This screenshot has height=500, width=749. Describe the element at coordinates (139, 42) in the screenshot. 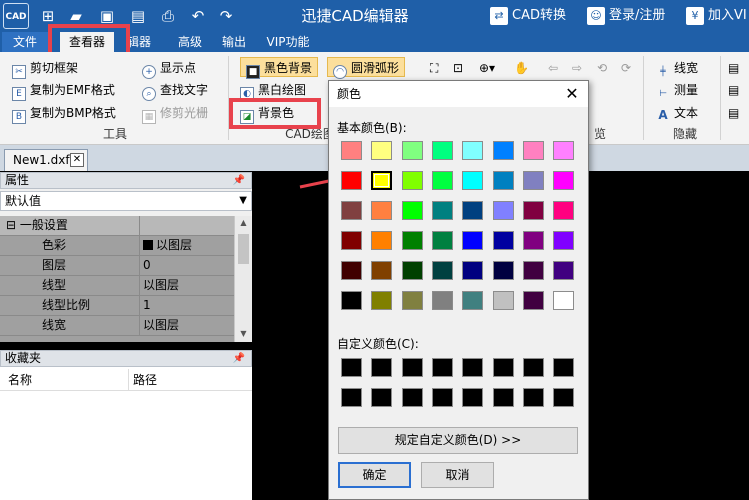

I see `menu-editor: 辑器` at that location.